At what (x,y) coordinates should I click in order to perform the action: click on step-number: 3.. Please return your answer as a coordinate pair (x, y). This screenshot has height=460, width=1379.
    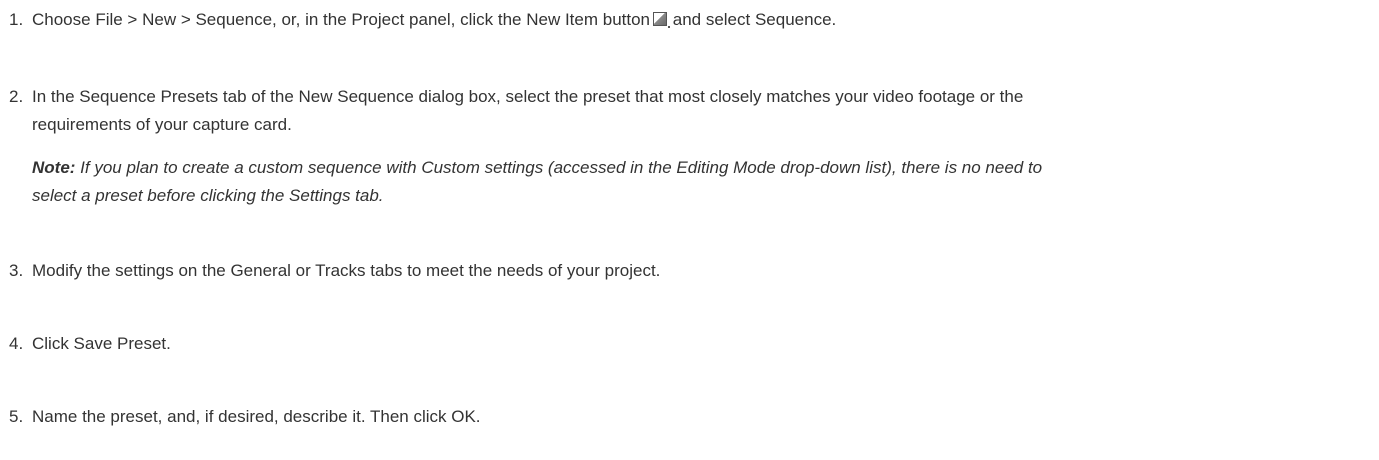
    Looking at the image, I should click on (16, 270).